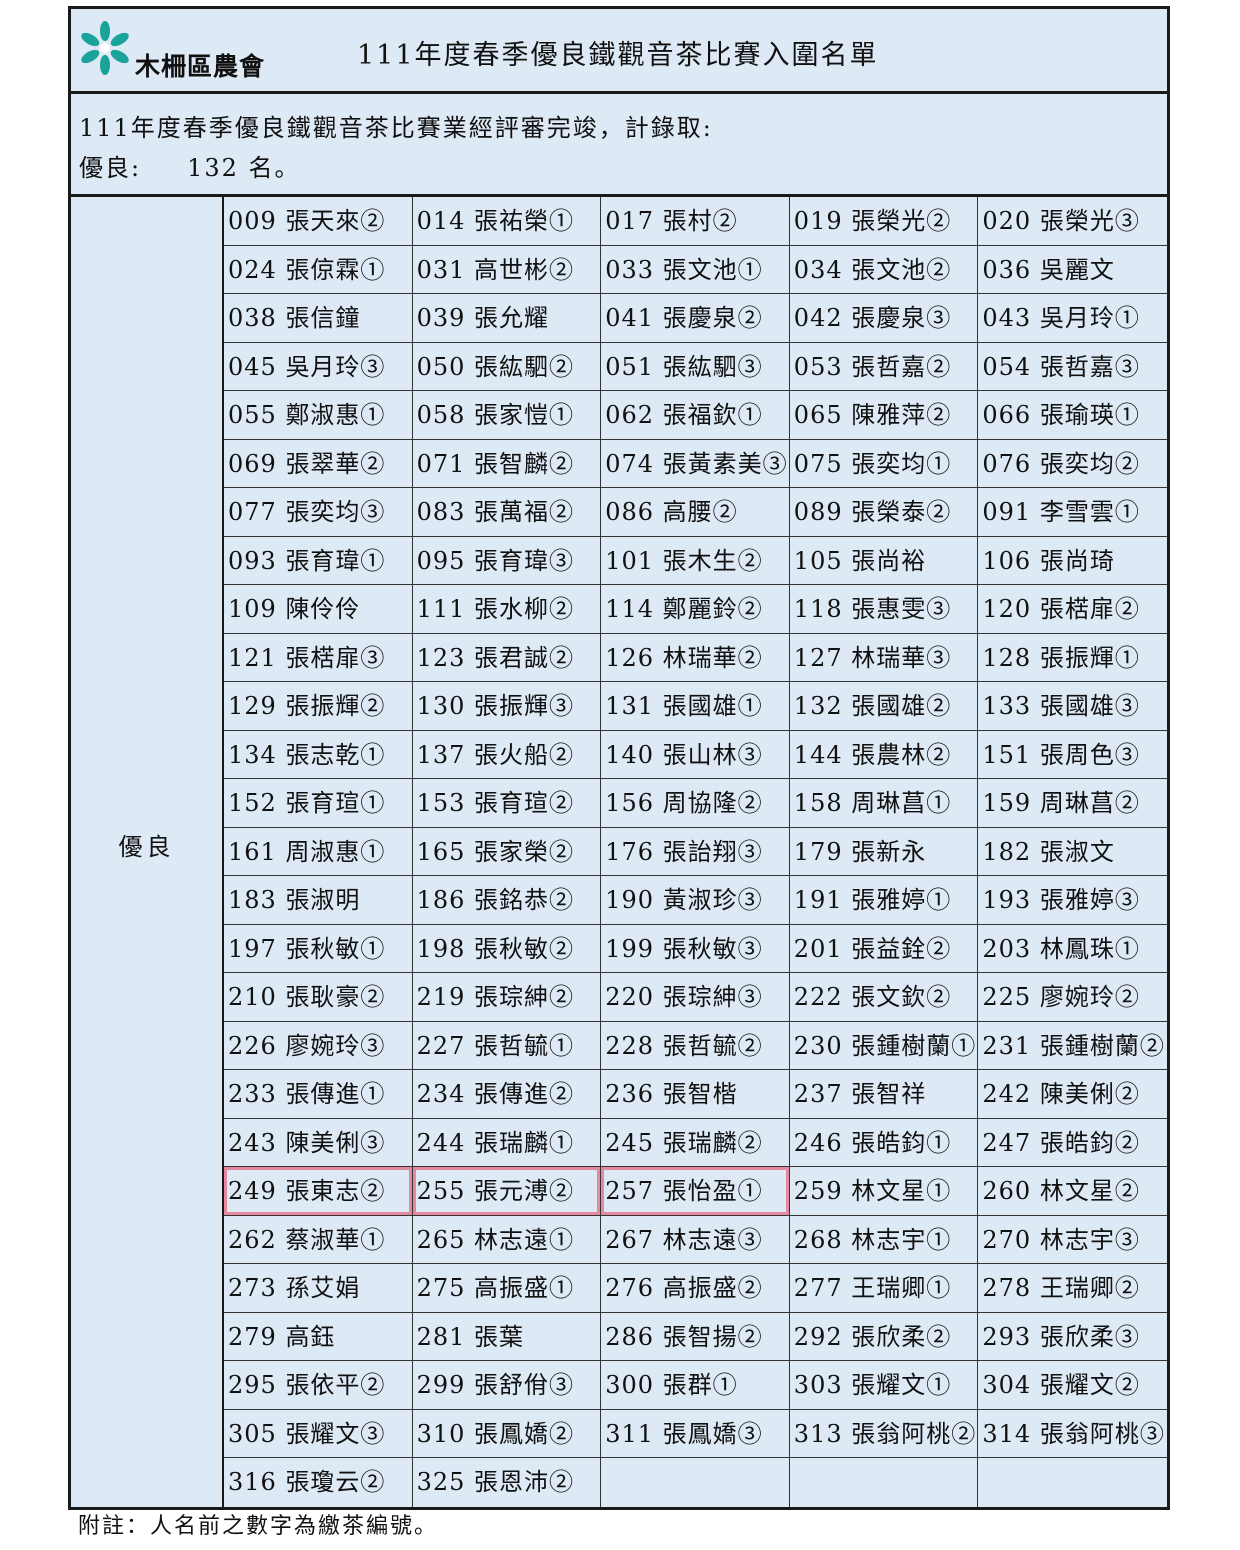 Image resolution: width=1240 pixels, height=1550 pixels. I want to click on entry-cell: 038 張信鐘, so click(318, 318).